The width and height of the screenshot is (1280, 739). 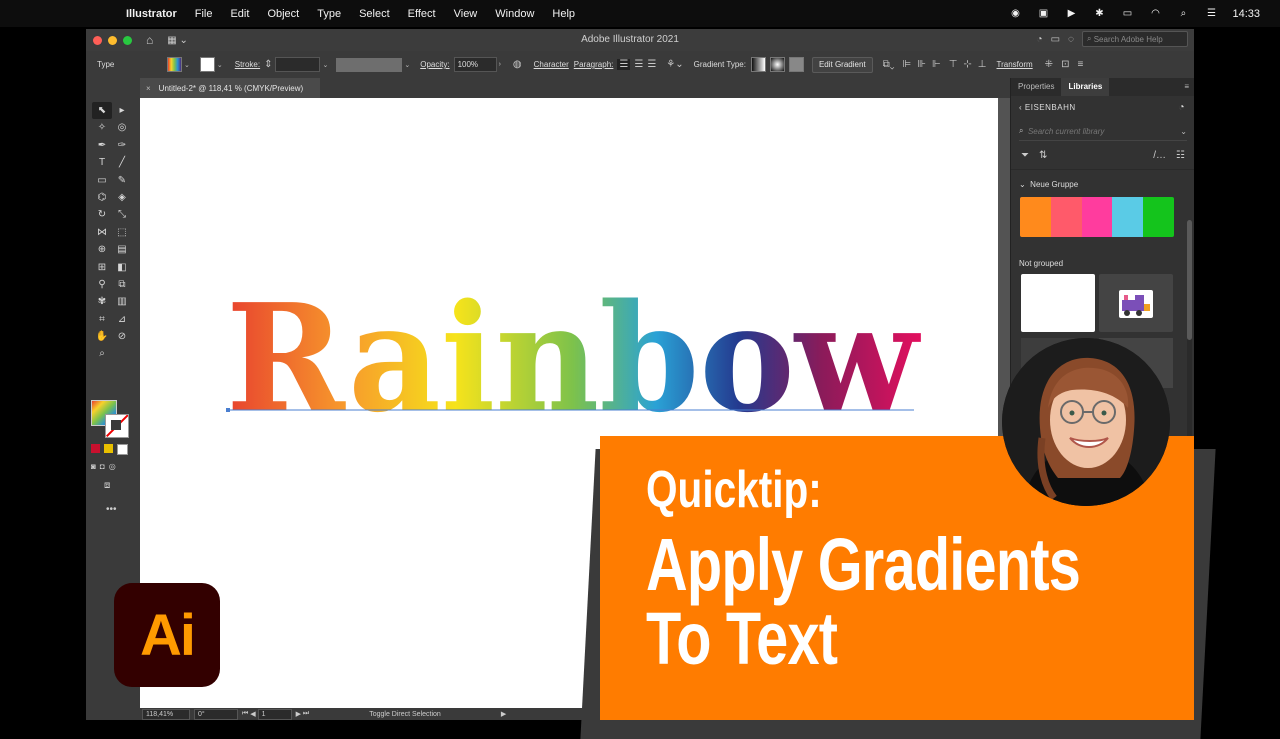 I want to click on home-icon: ⌂, so click(x=149, y=40).